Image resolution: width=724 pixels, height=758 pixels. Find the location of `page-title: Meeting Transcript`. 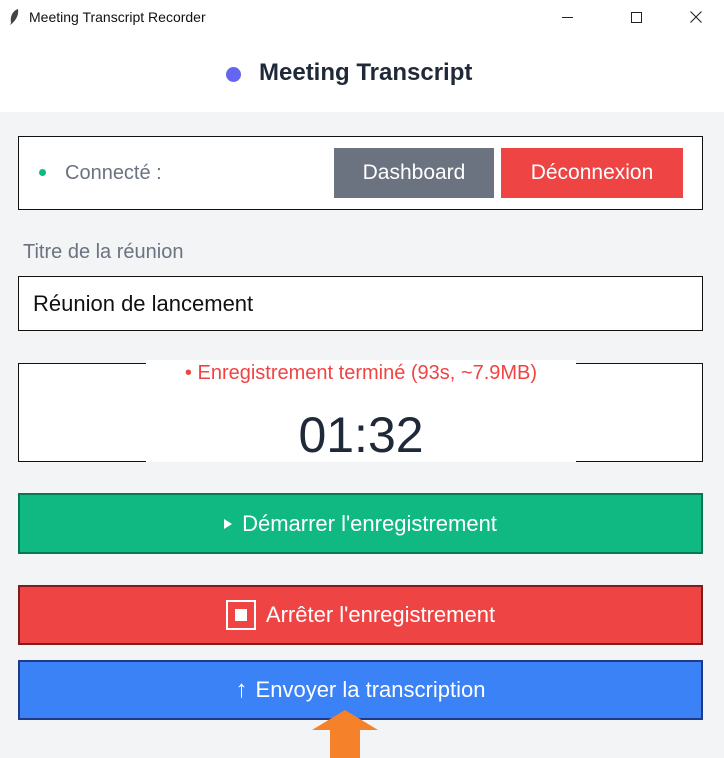

page-title: Meeting Transcript is located at coordinates (366, 72).